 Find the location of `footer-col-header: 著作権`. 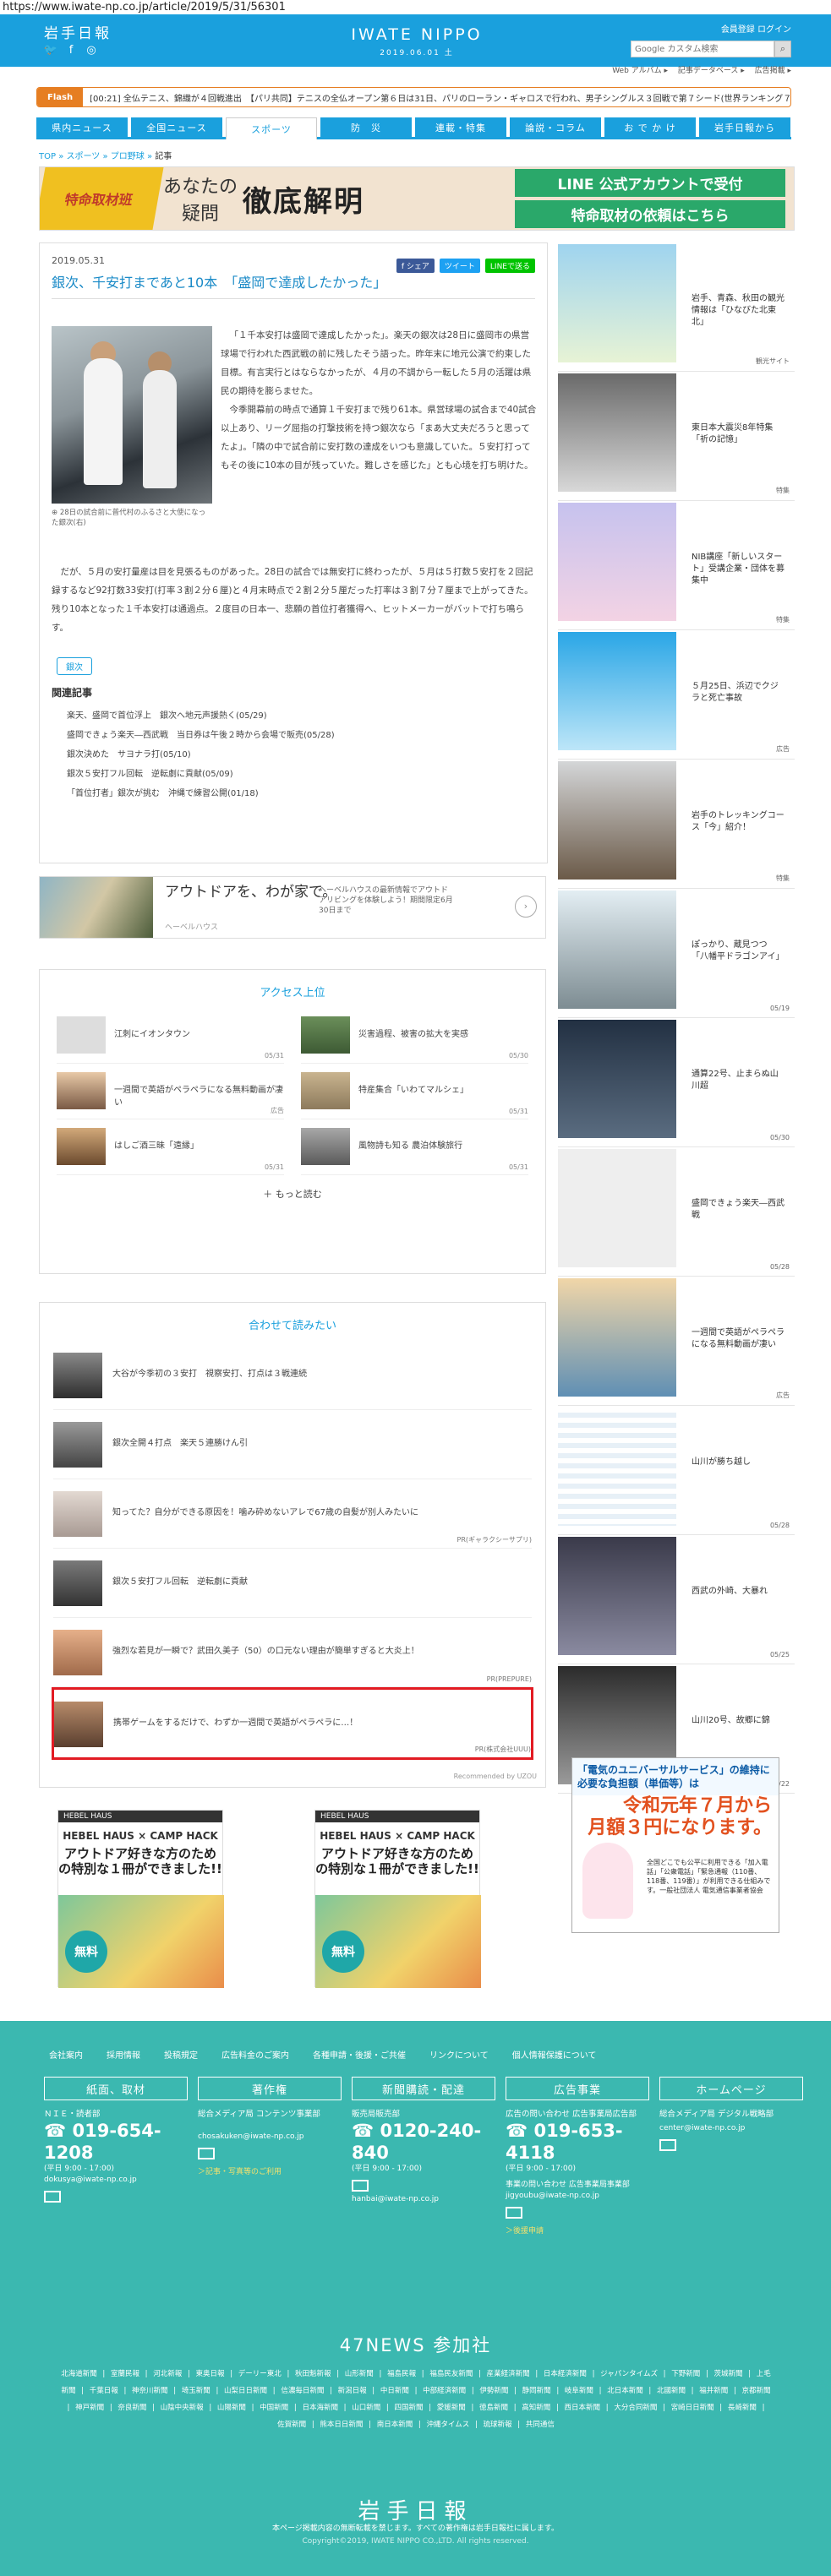

footer-col-header: 著作権 is located at coordinates (270, 2088).